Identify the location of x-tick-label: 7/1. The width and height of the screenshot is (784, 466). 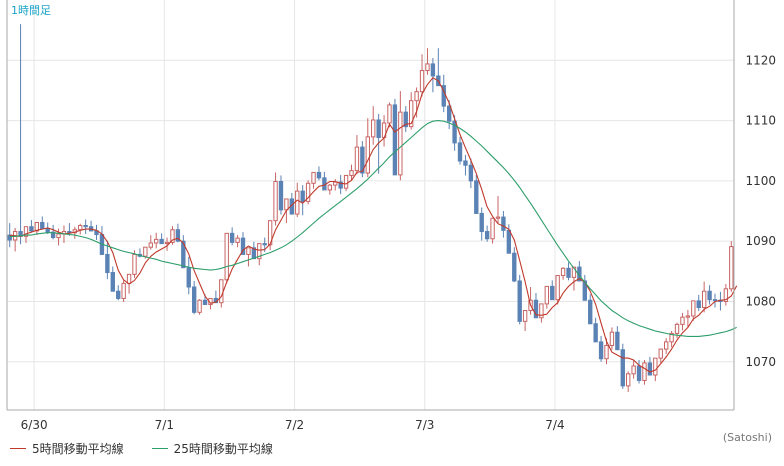
(164, 425).